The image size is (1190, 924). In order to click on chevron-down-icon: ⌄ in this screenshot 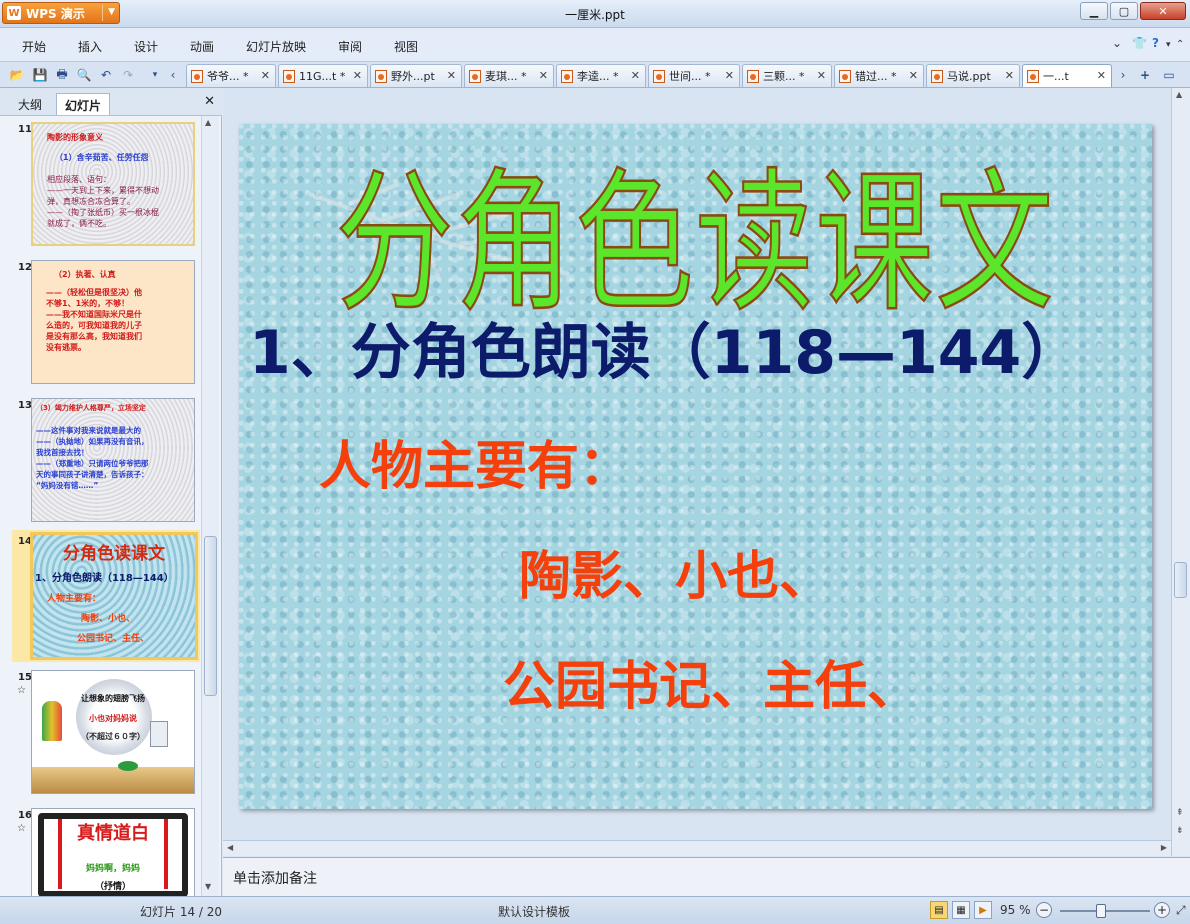, I will do `click(1117, 43)`.